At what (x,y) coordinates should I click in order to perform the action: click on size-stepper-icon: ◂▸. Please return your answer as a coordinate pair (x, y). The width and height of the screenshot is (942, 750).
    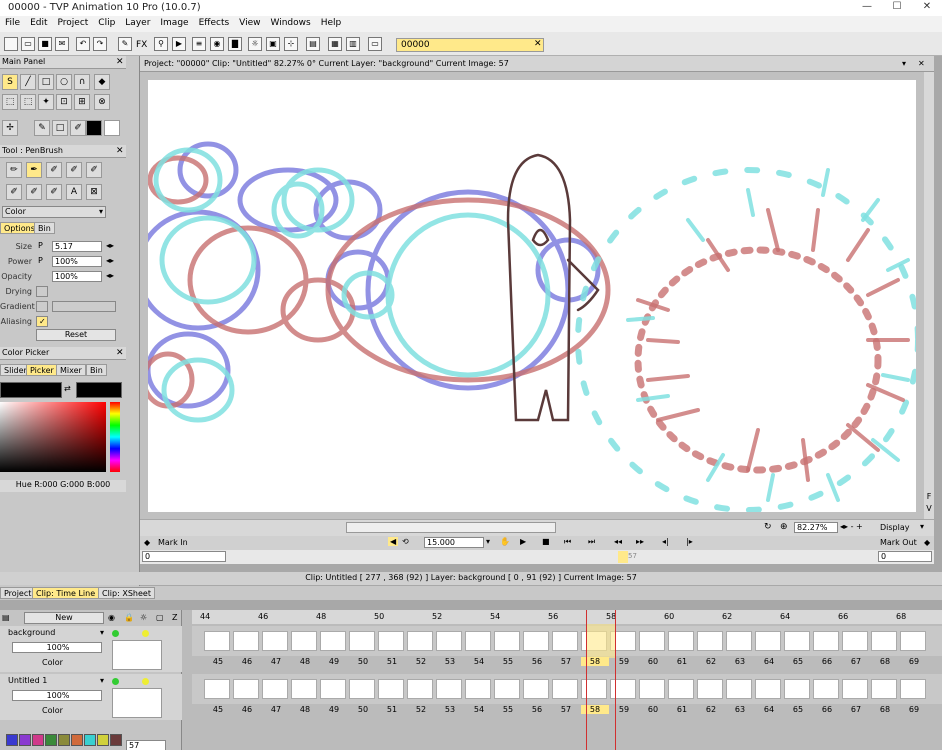
    Looking at the image, I should click on (110, 245).